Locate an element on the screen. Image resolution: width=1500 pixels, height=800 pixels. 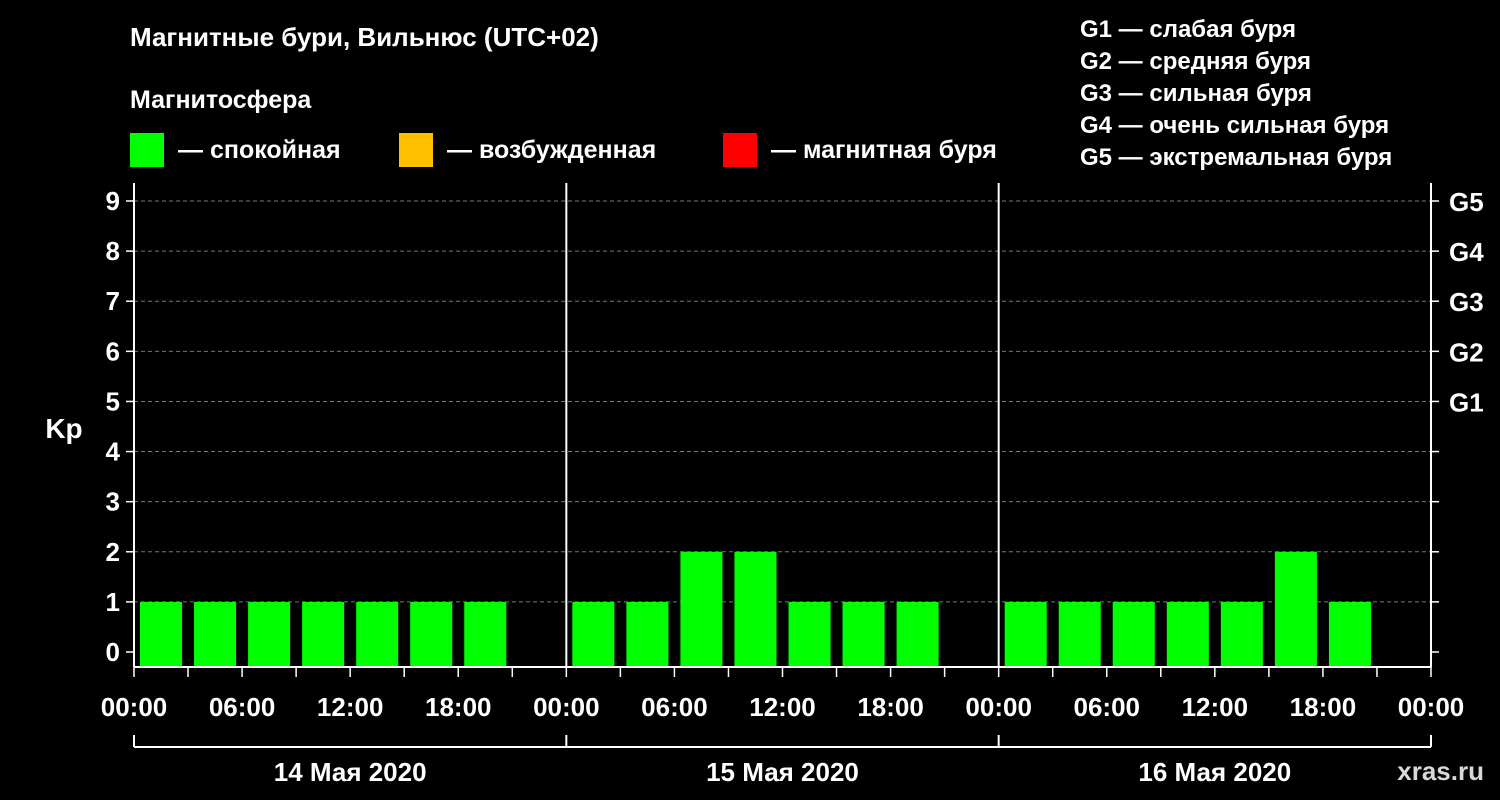
site-watermark: xras.ru is located at coordinates (1440, 771).